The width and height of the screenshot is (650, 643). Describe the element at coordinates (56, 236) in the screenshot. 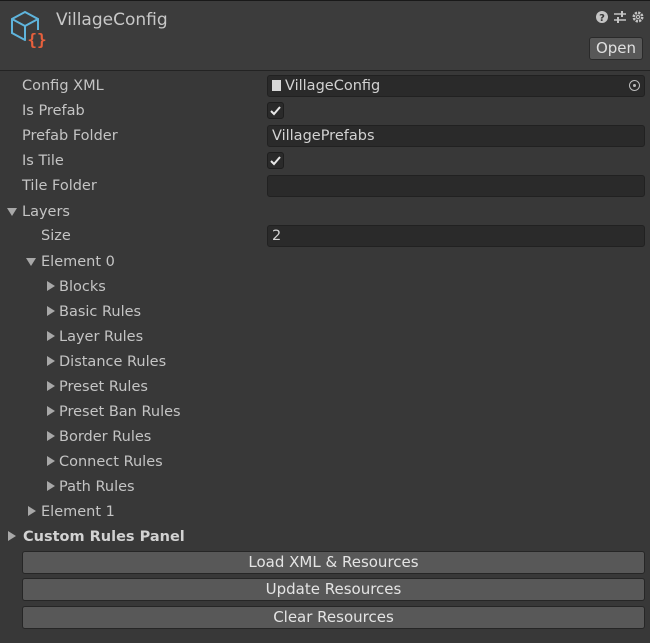

I see `size-label: Size` at that location.